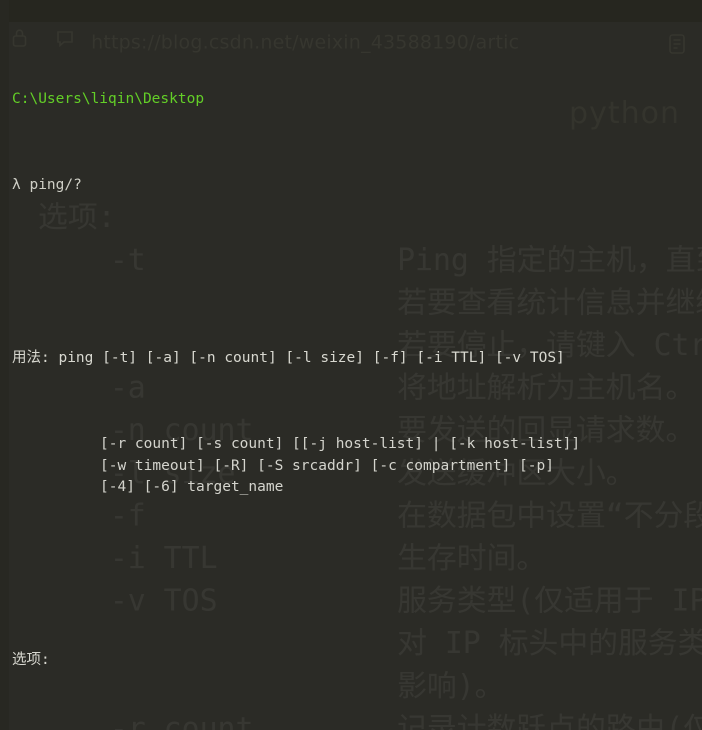  Describe the element at coordinates (55, 185) in the screenshot. I see `command-text: ping/?` at that location.